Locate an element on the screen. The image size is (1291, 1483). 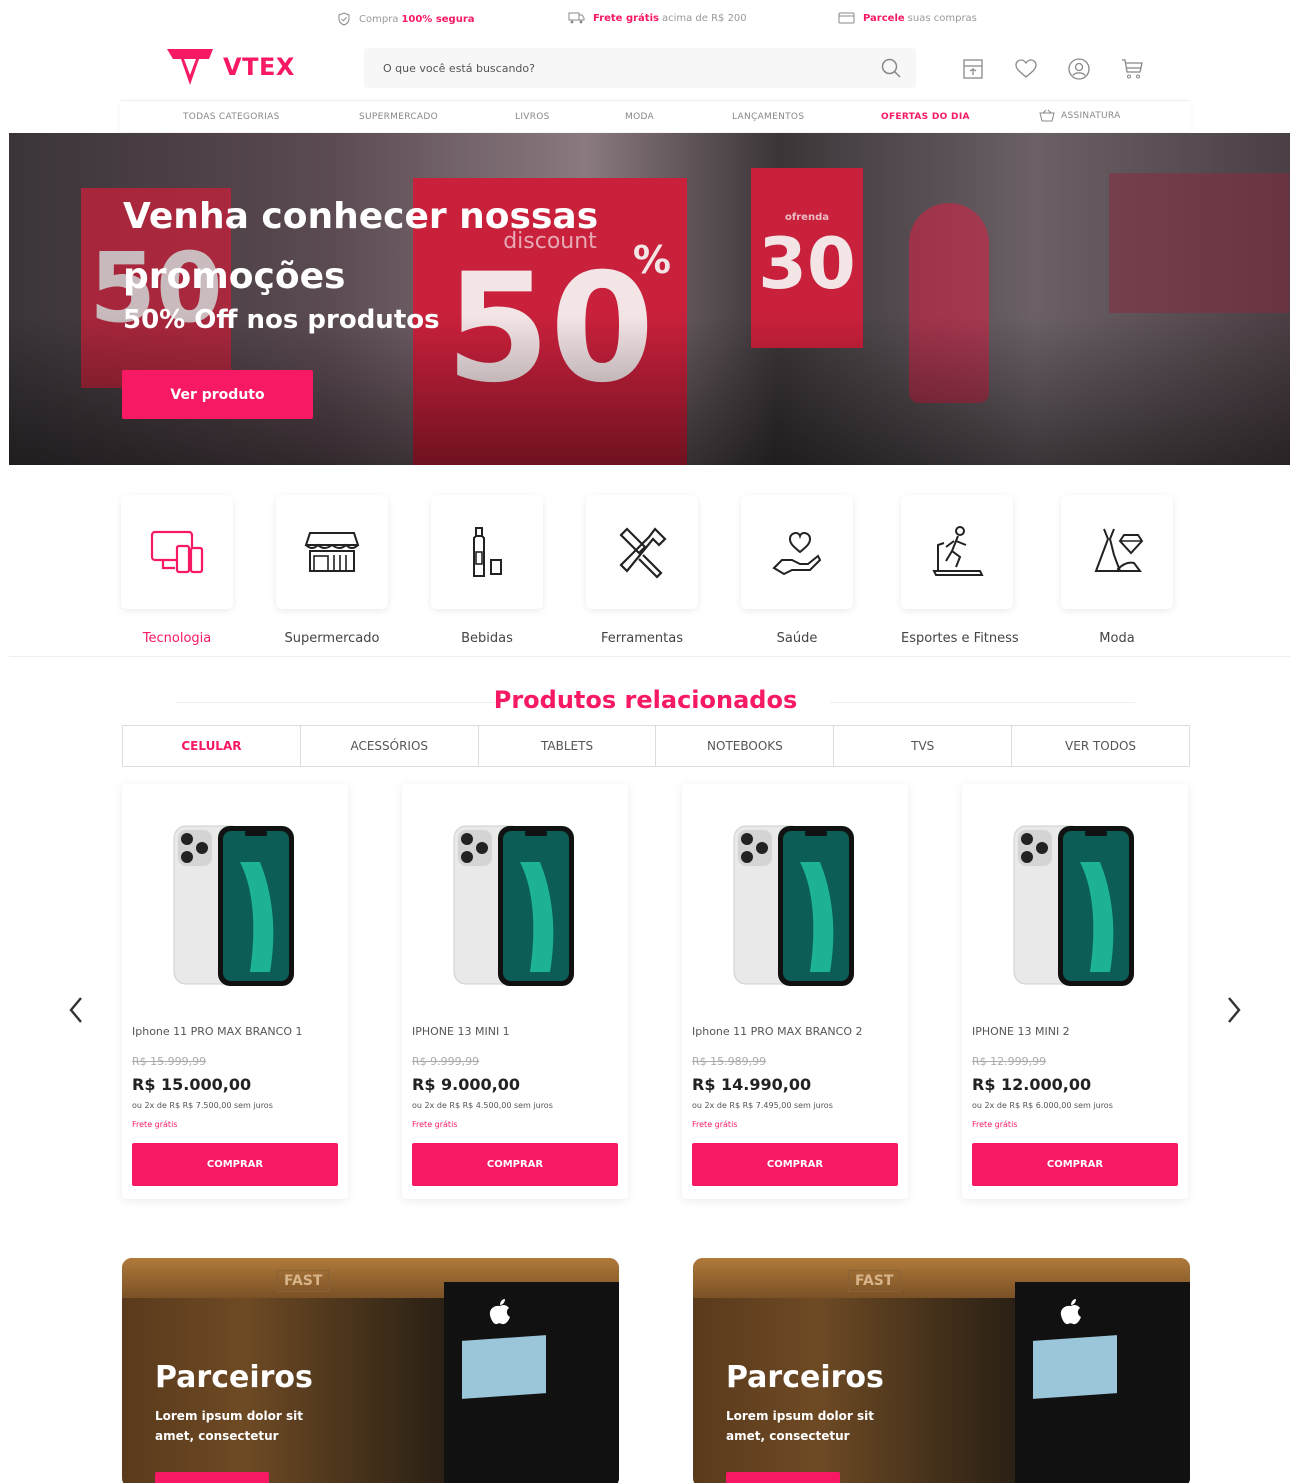
category-drinks: Bebidas is located at coordinates (487, 570).